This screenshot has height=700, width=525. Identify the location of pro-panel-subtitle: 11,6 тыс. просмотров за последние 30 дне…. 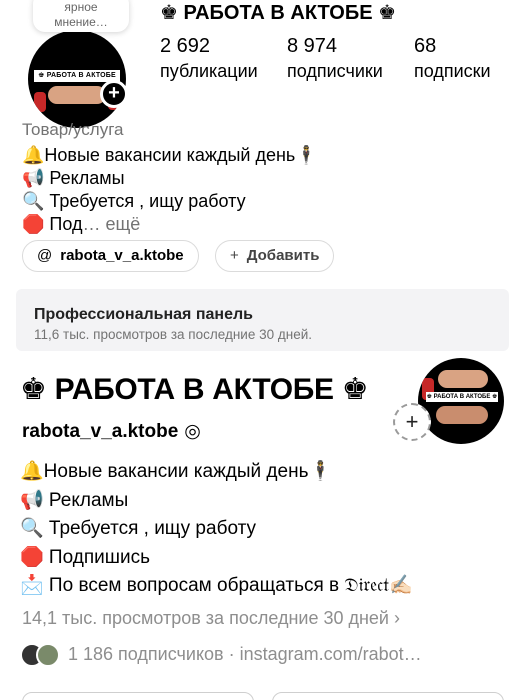
(173, 334).